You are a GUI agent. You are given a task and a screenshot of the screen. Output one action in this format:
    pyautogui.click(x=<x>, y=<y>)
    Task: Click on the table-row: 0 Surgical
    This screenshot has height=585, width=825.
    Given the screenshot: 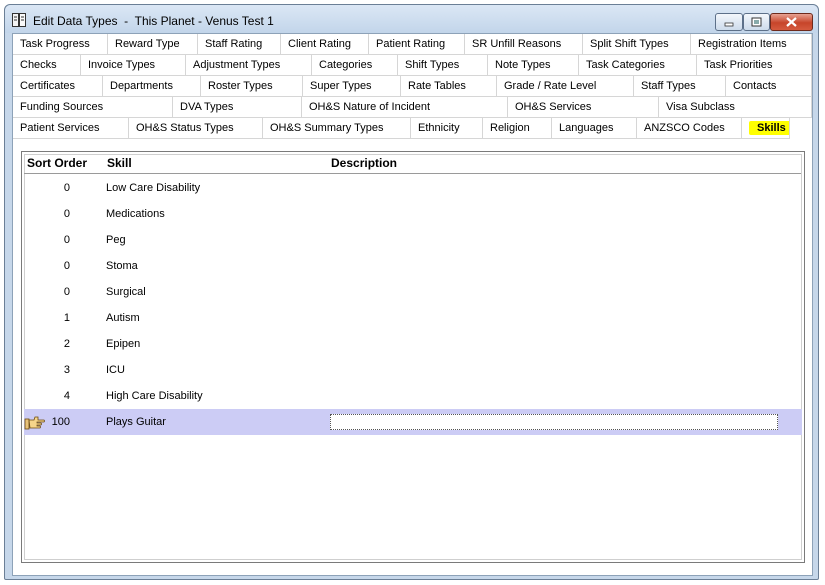 What is the action you would take?
    pyautogui.click(x=413, y=292)
    